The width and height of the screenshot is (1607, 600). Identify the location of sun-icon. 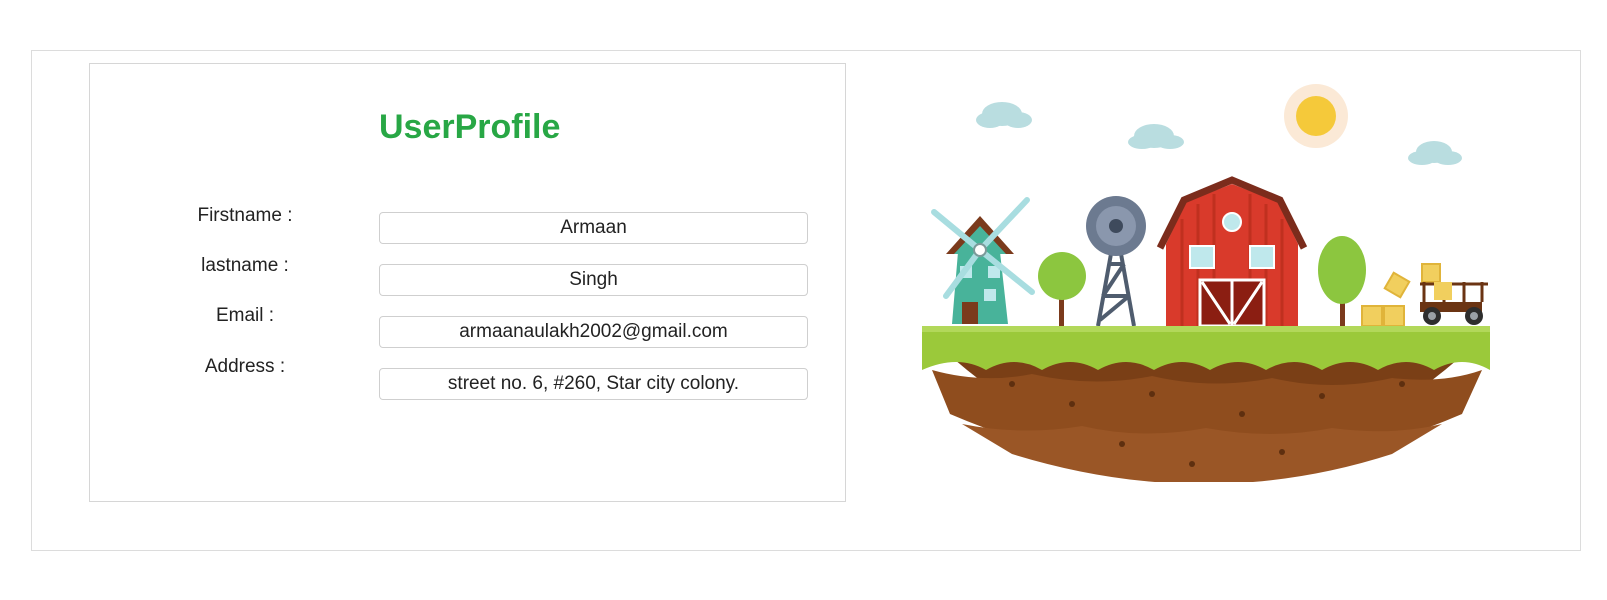
(1316, 116).